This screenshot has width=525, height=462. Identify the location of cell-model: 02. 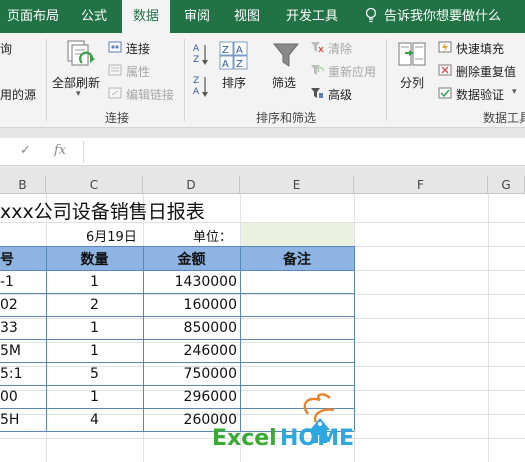
(9, 305).